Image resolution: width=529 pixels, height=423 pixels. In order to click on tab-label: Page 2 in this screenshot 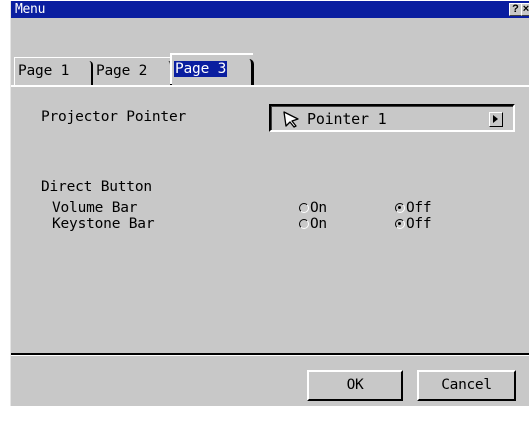, I will do `click(122, 71)`.